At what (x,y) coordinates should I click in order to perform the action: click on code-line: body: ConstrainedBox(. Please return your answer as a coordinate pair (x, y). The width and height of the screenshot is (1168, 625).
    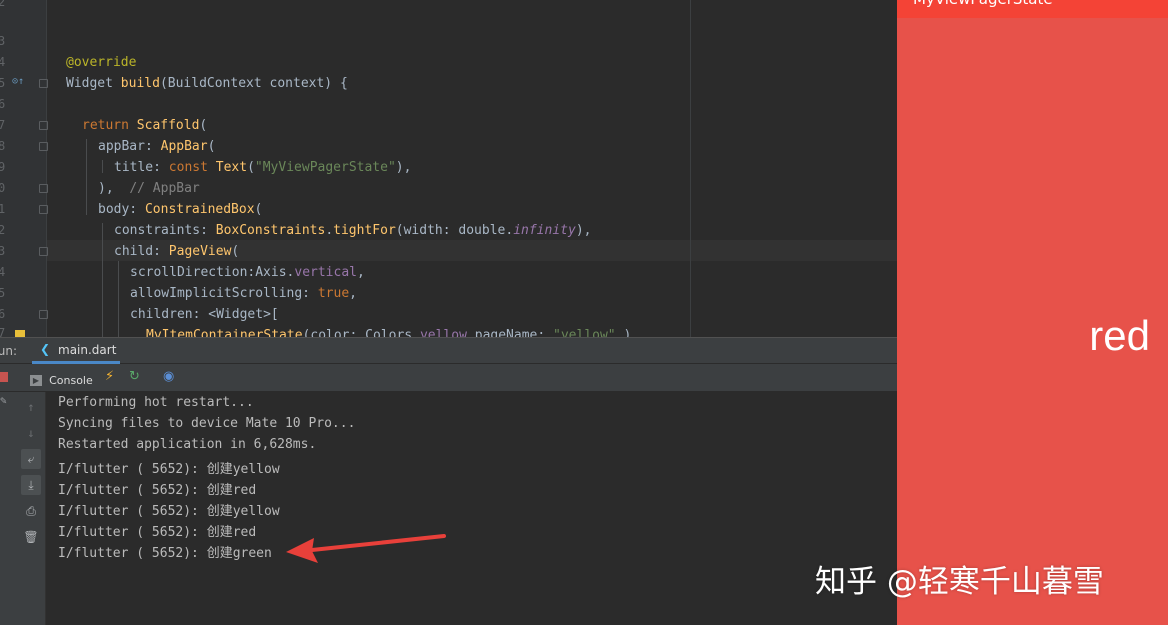
    Looking at the image, I should click on (180, 209).